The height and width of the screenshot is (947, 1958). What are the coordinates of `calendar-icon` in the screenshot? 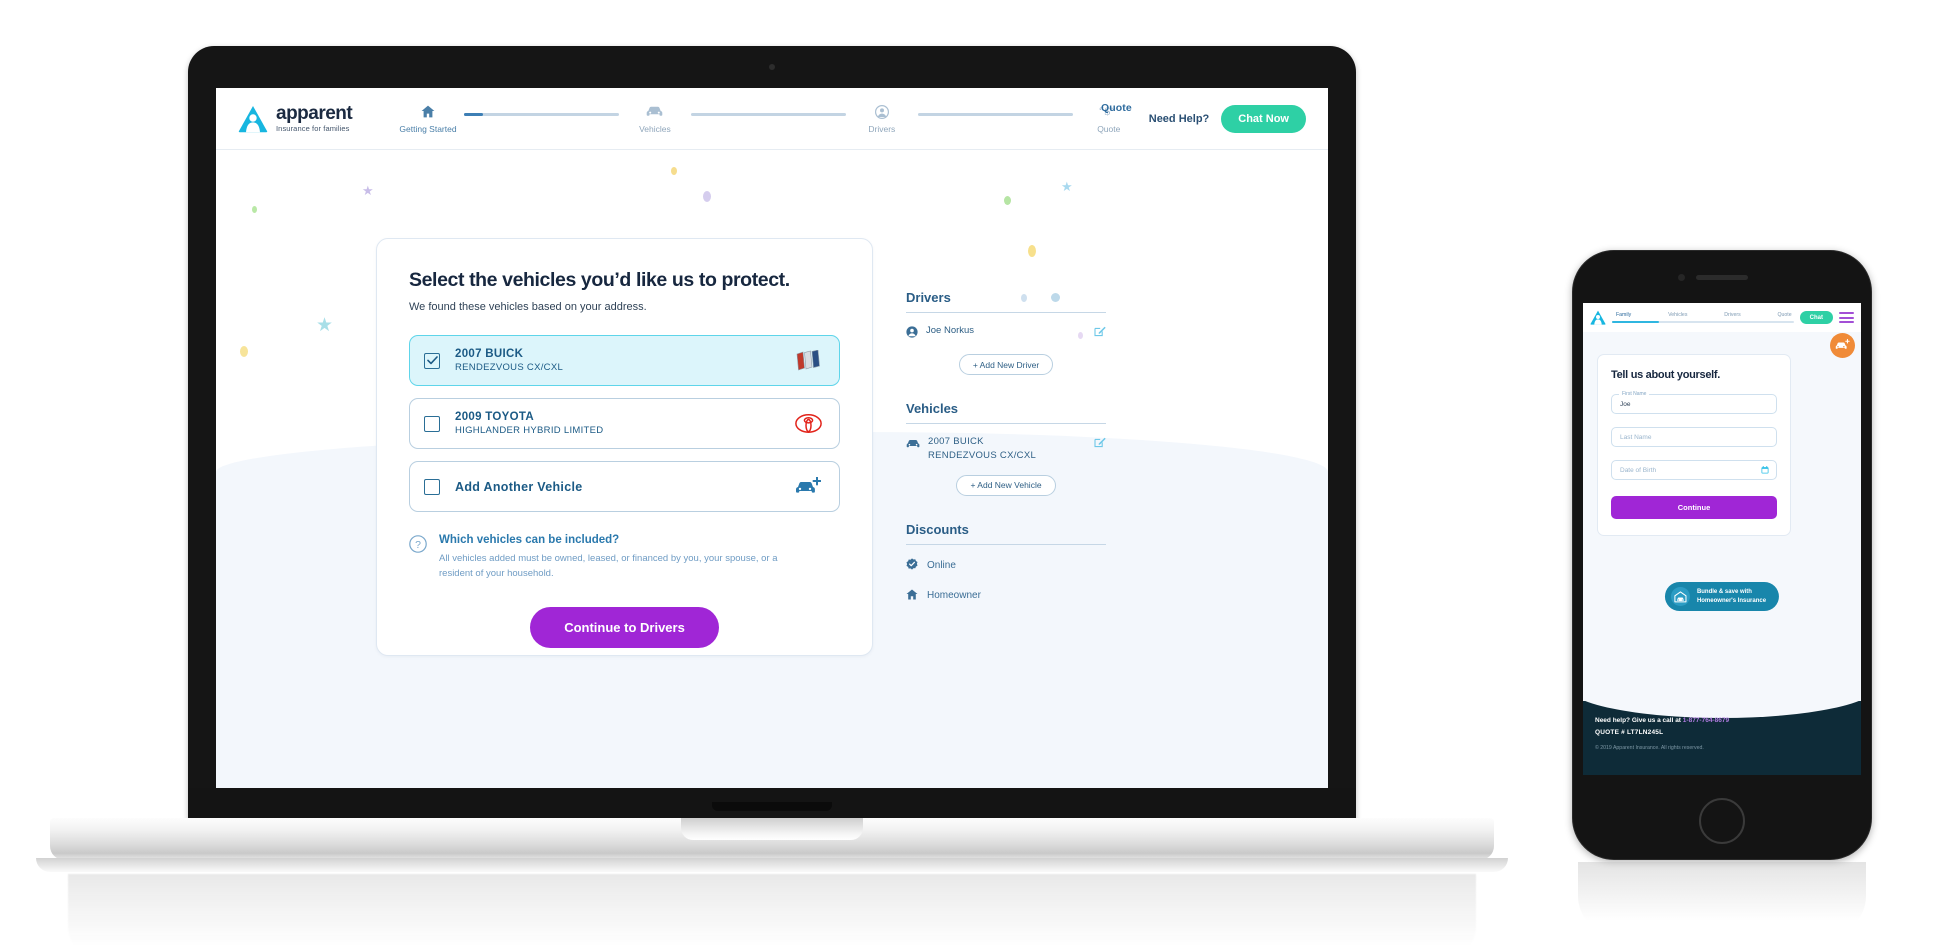 It's located at (1765, 470).